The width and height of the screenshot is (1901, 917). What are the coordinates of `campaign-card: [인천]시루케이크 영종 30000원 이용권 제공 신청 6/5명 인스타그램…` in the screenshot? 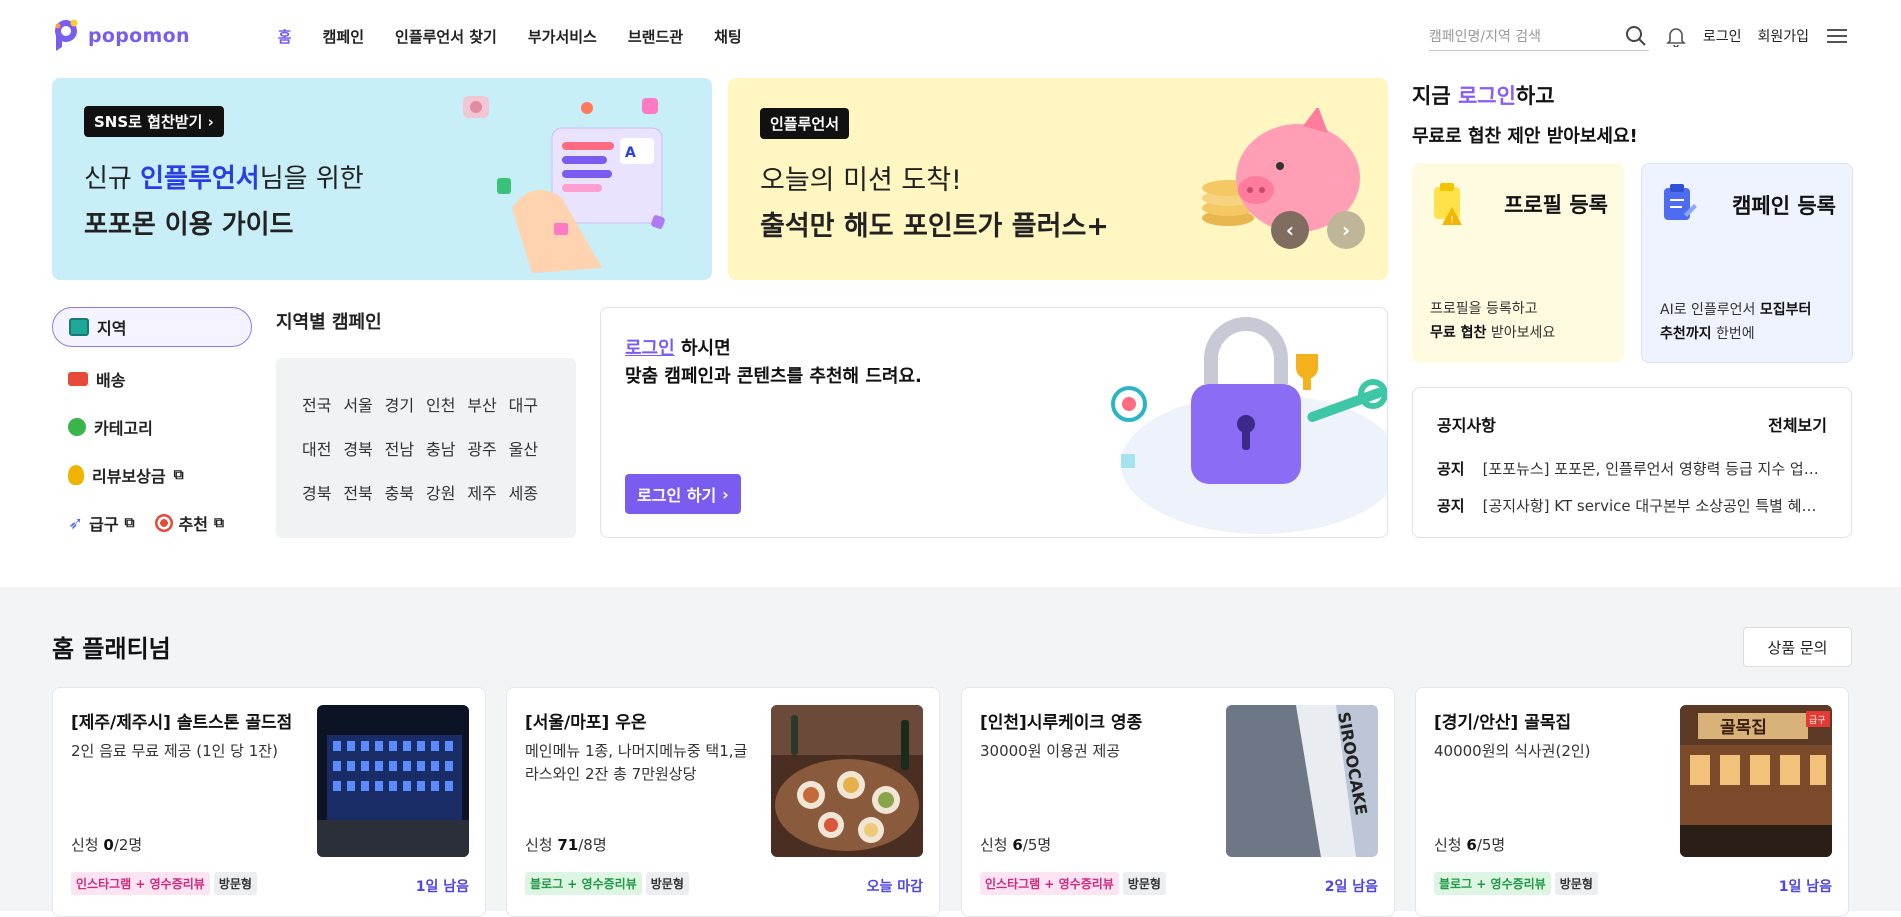 It's located at (1178, 802).